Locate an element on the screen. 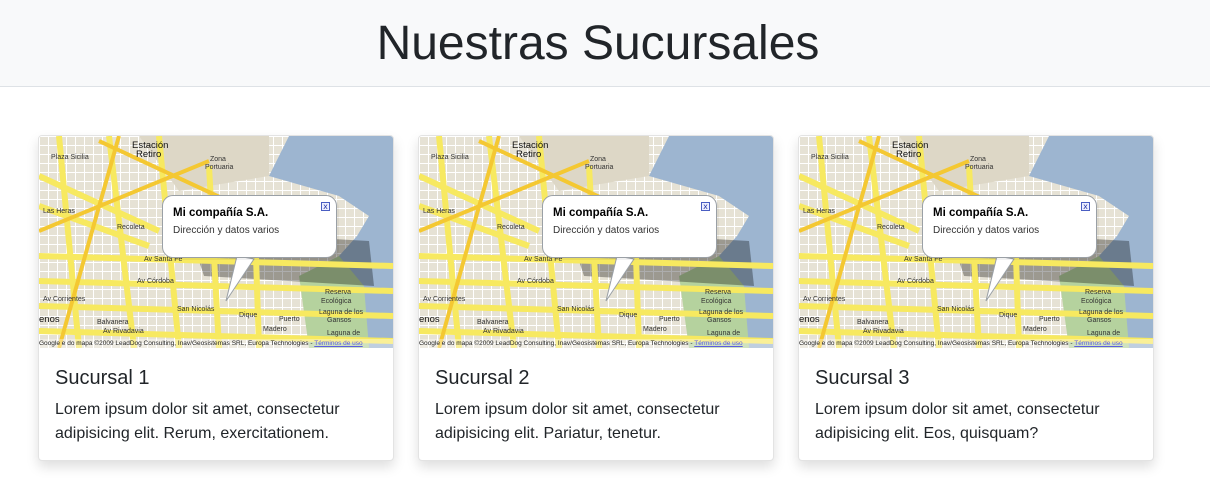 Image resolution: width=1210 pixels, height=503 pixels. card-title: Sucursal 2 is located at coordinates (482, 378).